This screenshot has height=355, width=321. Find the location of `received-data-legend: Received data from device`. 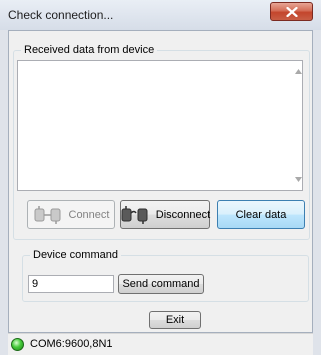

received-data-legend: Received data from device is located at coordinates (89, 50).